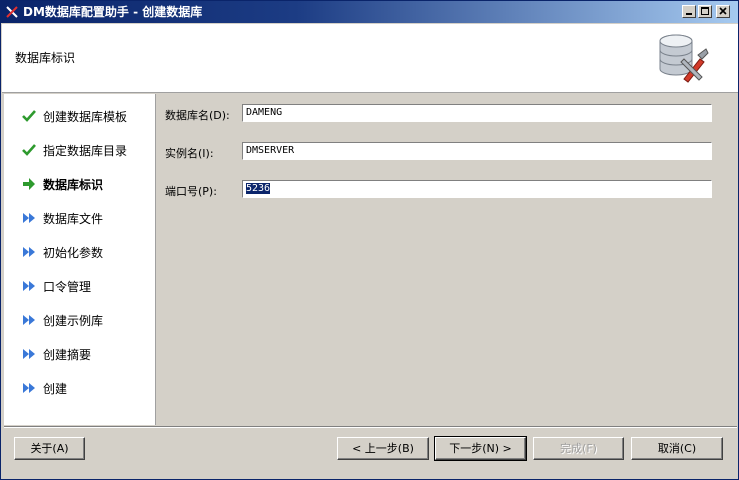 This screenshot has width=739, height=480. I want to click on step-item-init-params: 初始化参数, so click(87, 252).